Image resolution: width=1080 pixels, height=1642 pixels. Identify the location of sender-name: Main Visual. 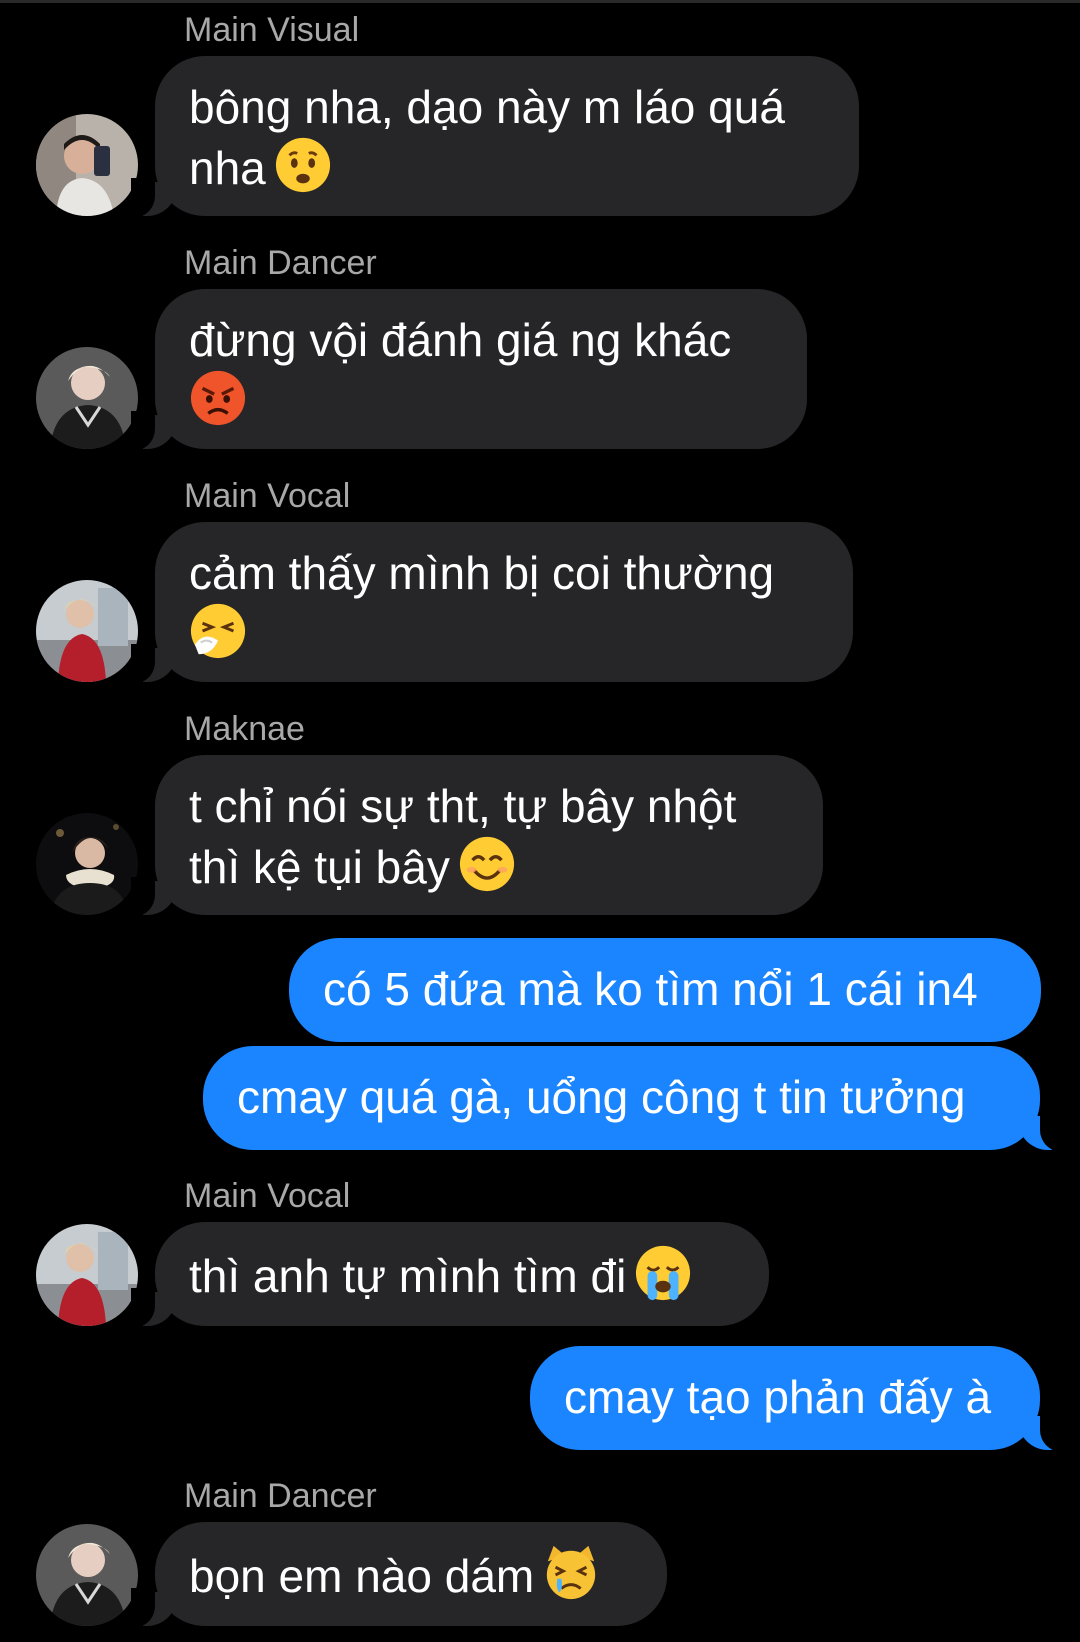
(272, 30).